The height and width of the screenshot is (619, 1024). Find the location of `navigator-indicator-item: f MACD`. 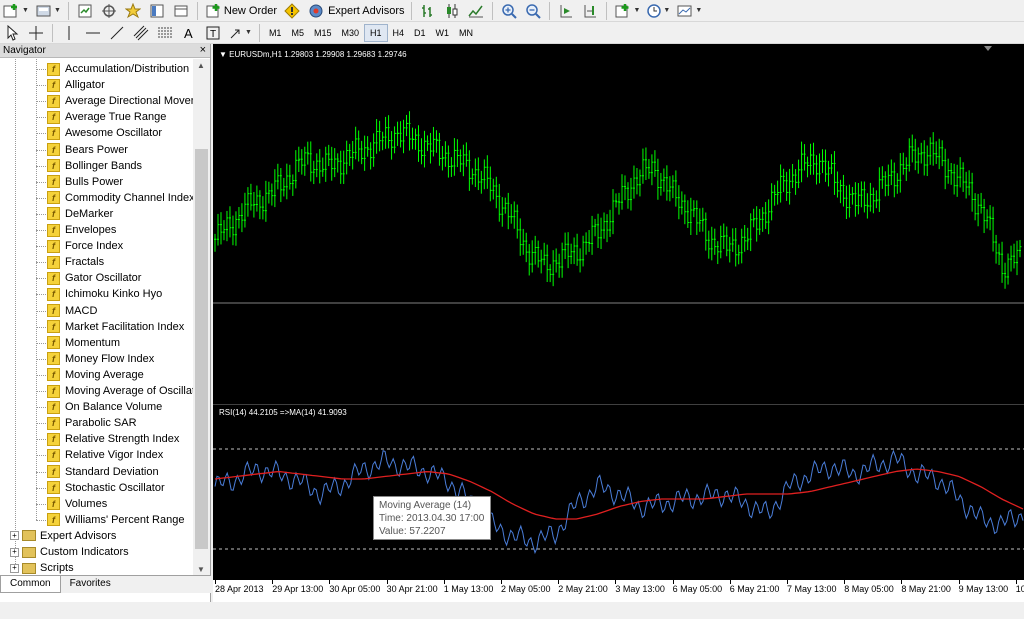

navigator-indicator-item: f MACD is located at coordinates (72, 311).